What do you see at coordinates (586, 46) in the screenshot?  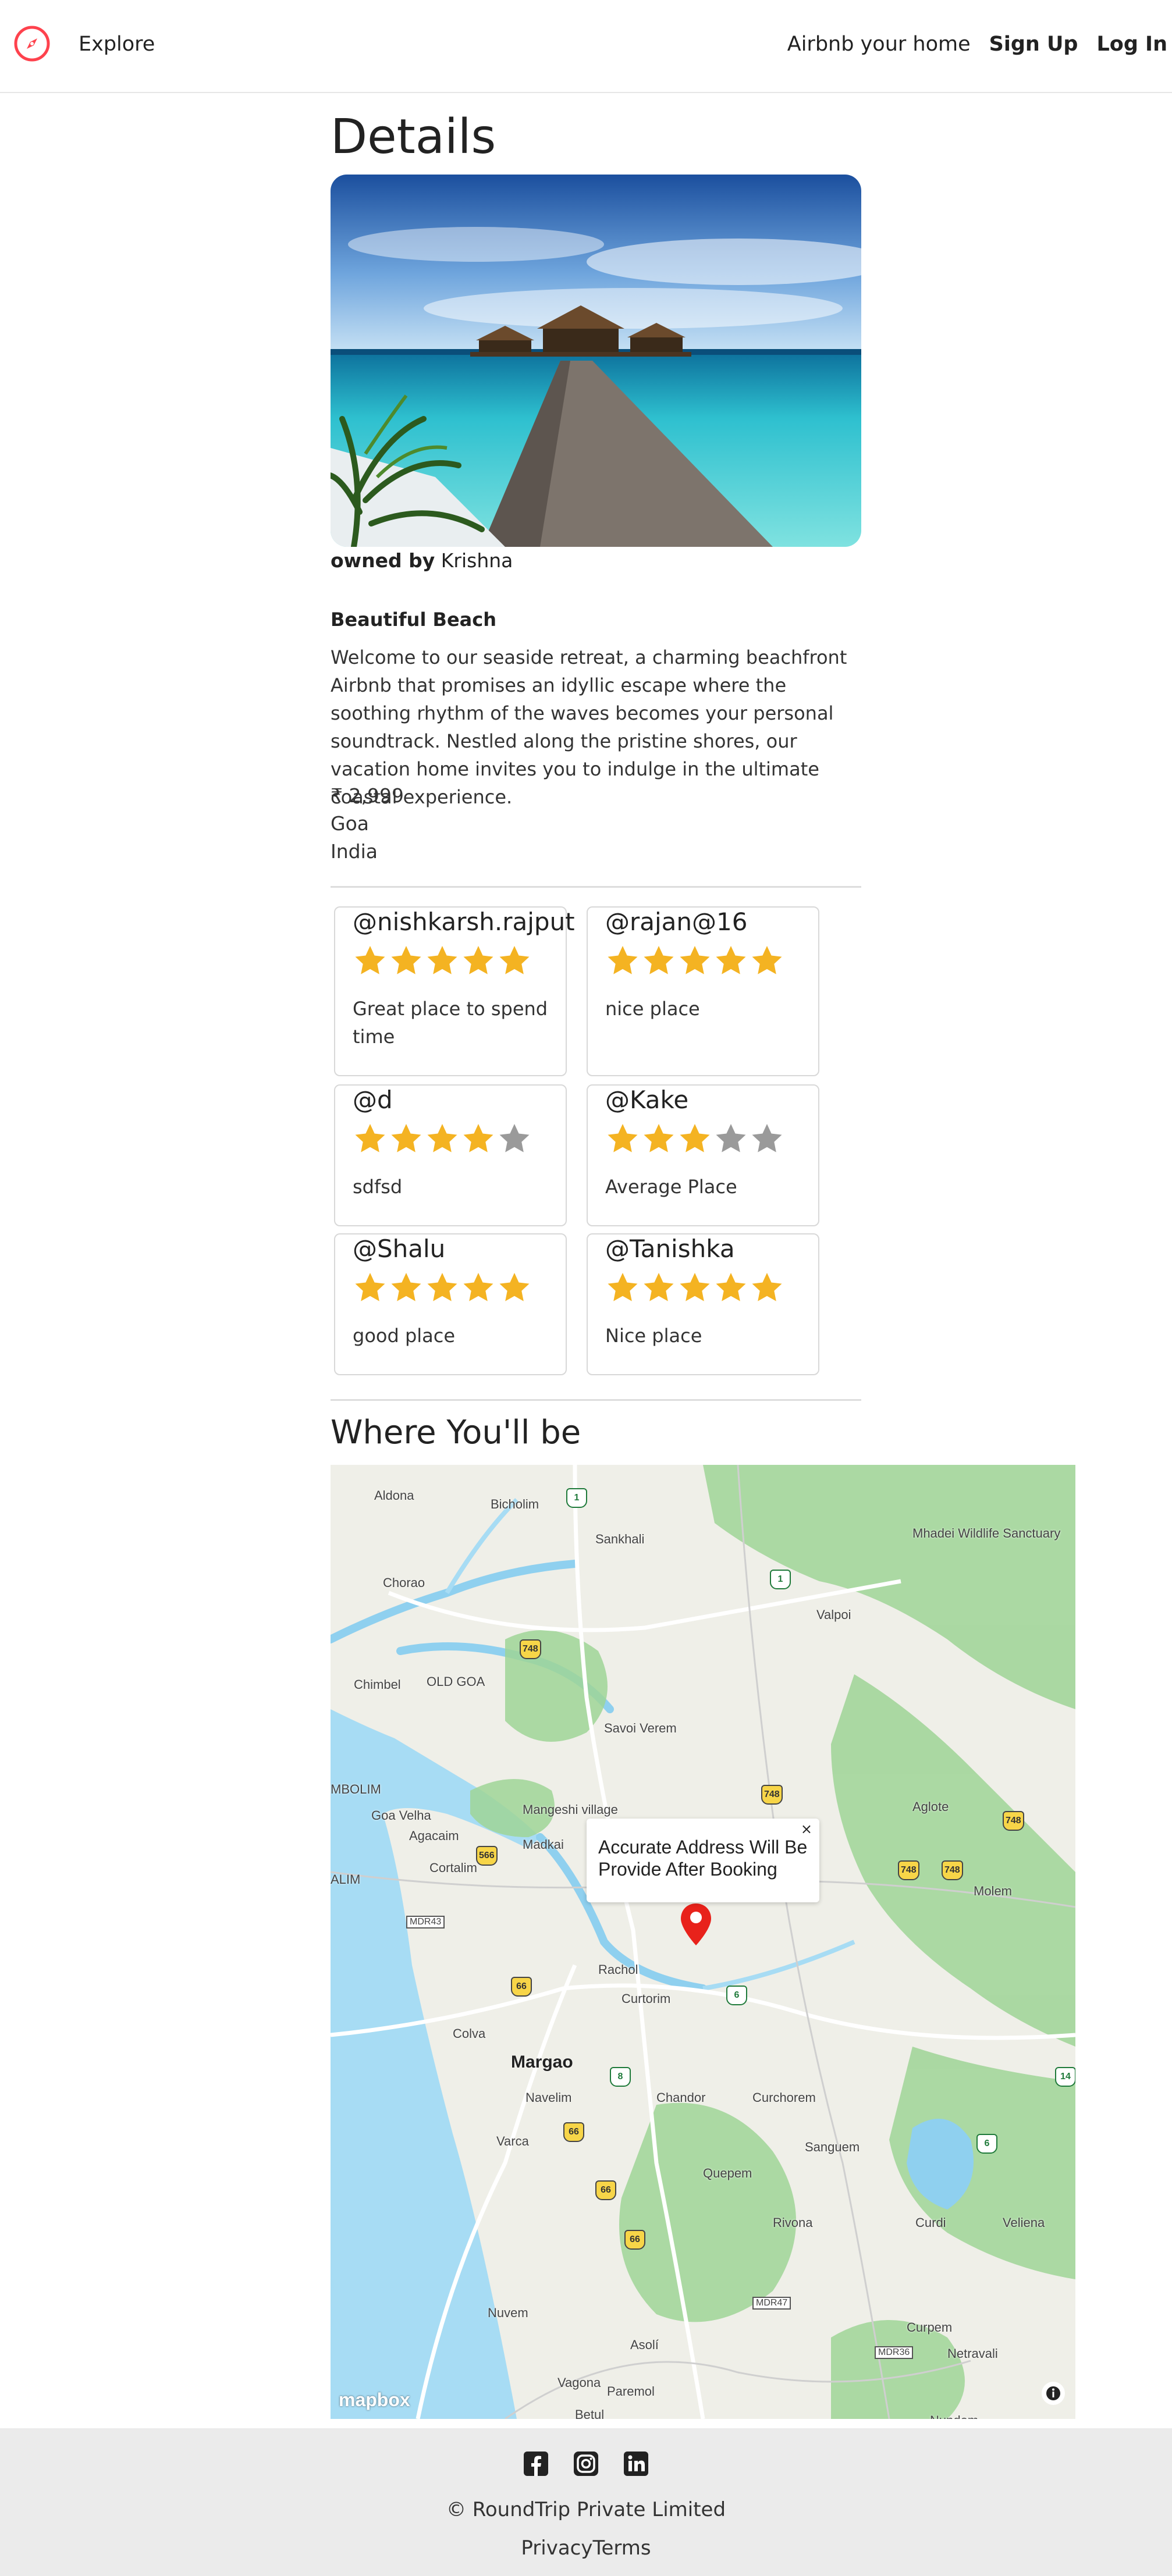 I see `navbar: Explore Airbnb your home Sign Up Log In` at bounding box center [586, 46].